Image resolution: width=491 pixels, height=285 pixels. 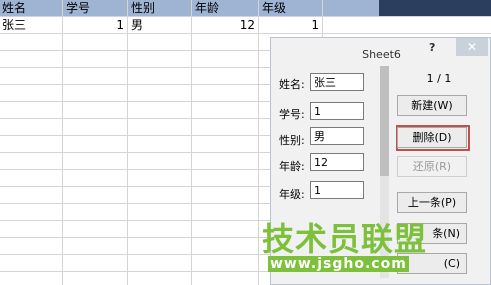 I want to click on delete-button: 删除(D), so click(x=432, y=137).